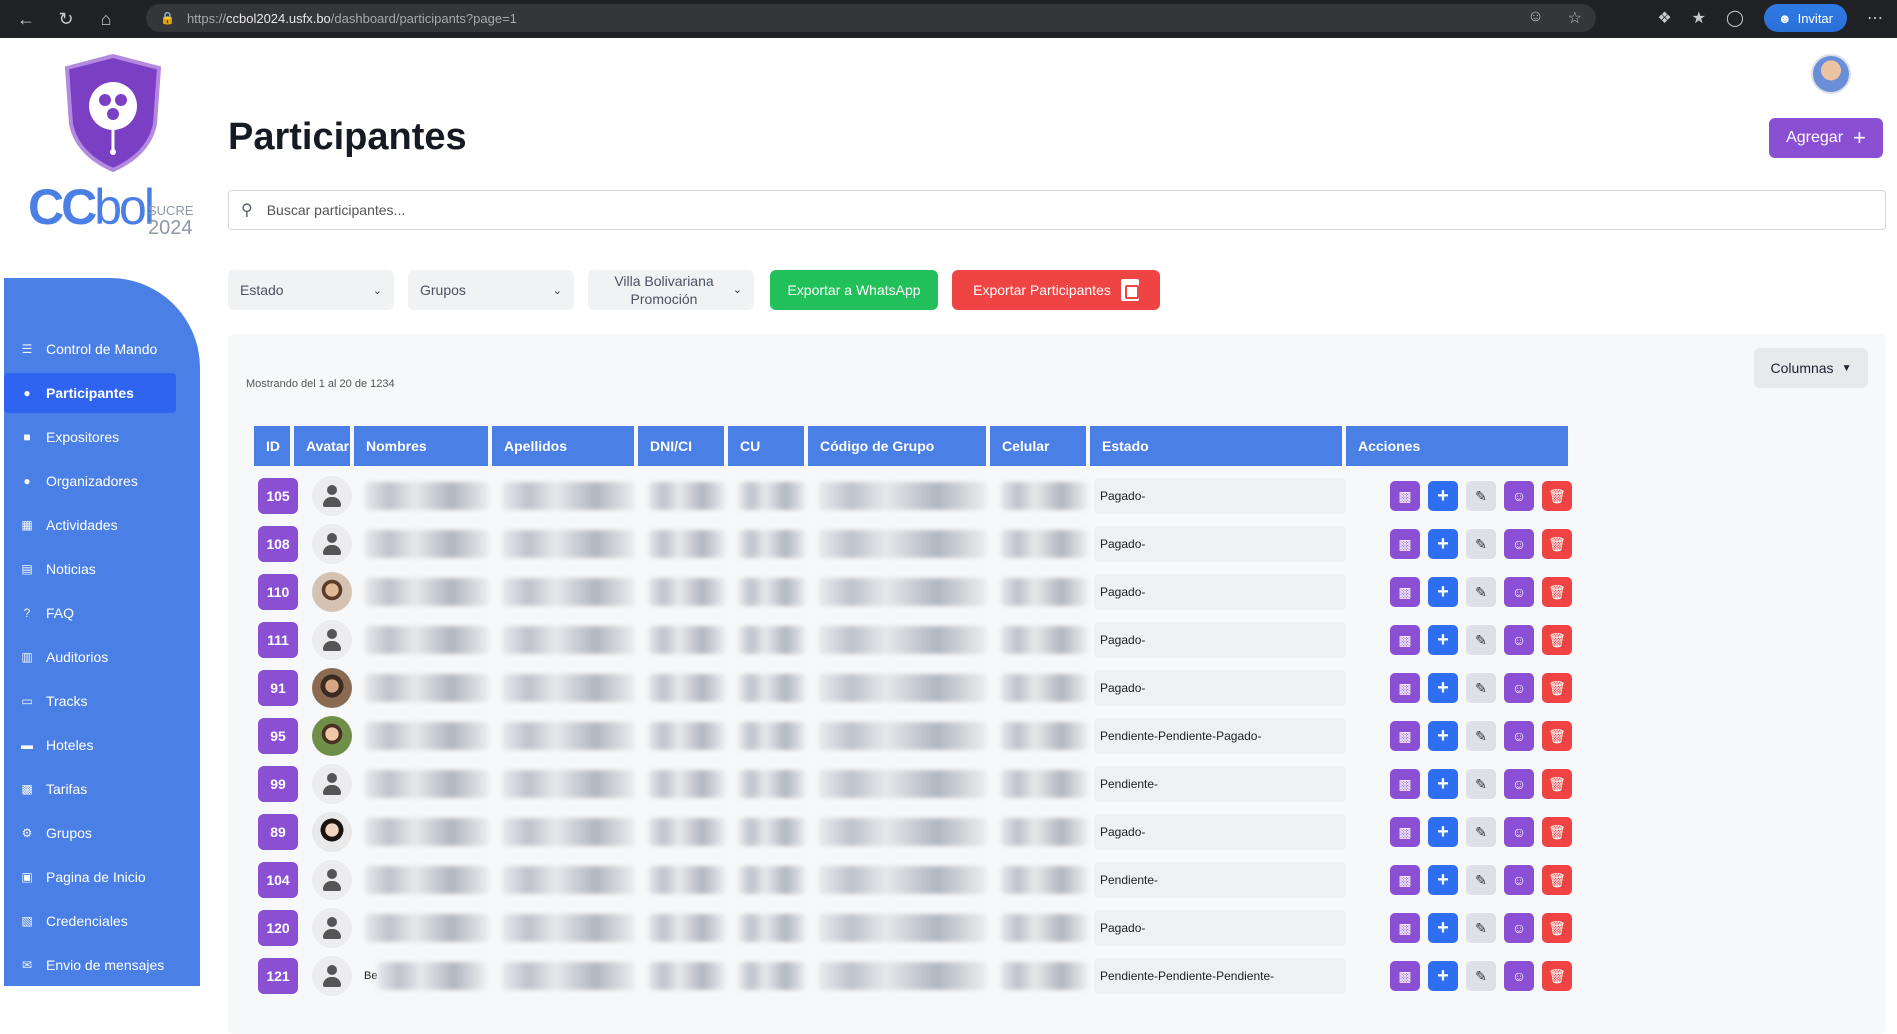 This screenshot has height=1034, width=1897. I want to click on columns-button: Columnas ▼, so click(1811, 368).